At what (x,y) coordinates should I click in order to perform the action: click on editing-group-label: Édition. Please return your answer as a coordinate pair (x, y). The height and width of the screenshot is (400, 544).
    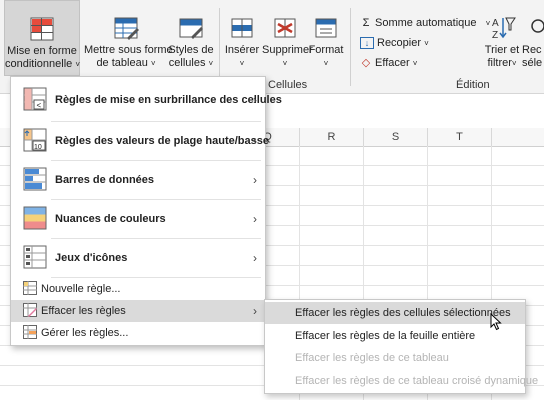
    Looking at the image, I should click on (473, 85).